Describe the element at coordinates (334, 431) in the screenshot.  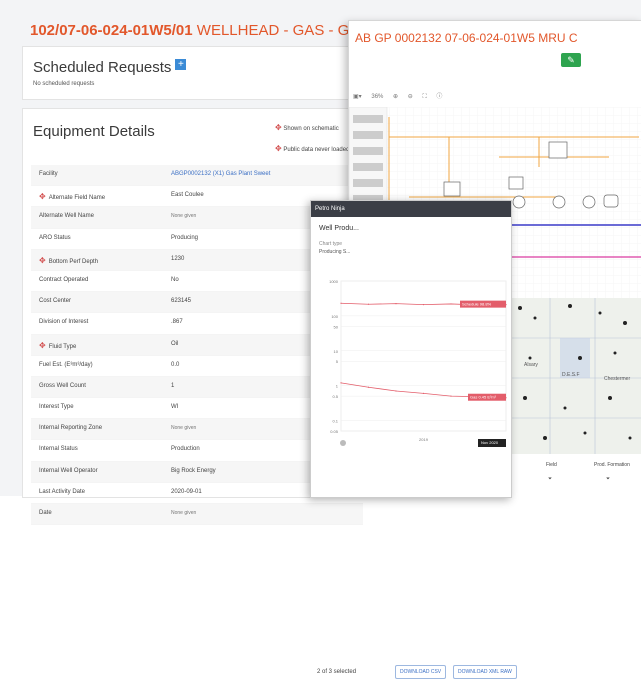
I see `y-tick-label: 0.05` at that location.